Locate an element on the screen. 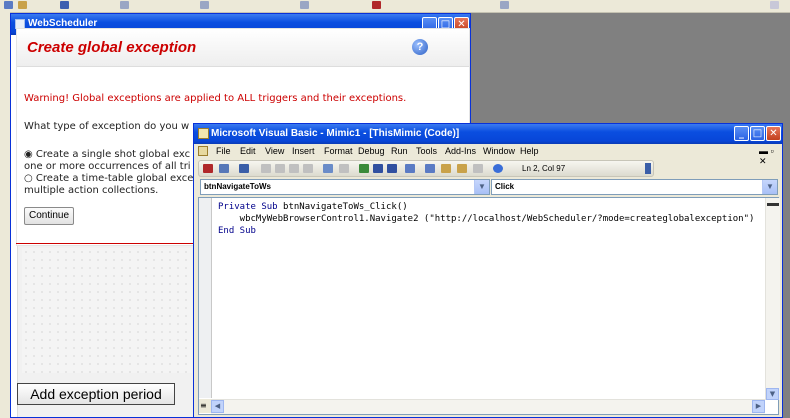  full-module-view-icon: ≡ is located at coordinates (203, 405).